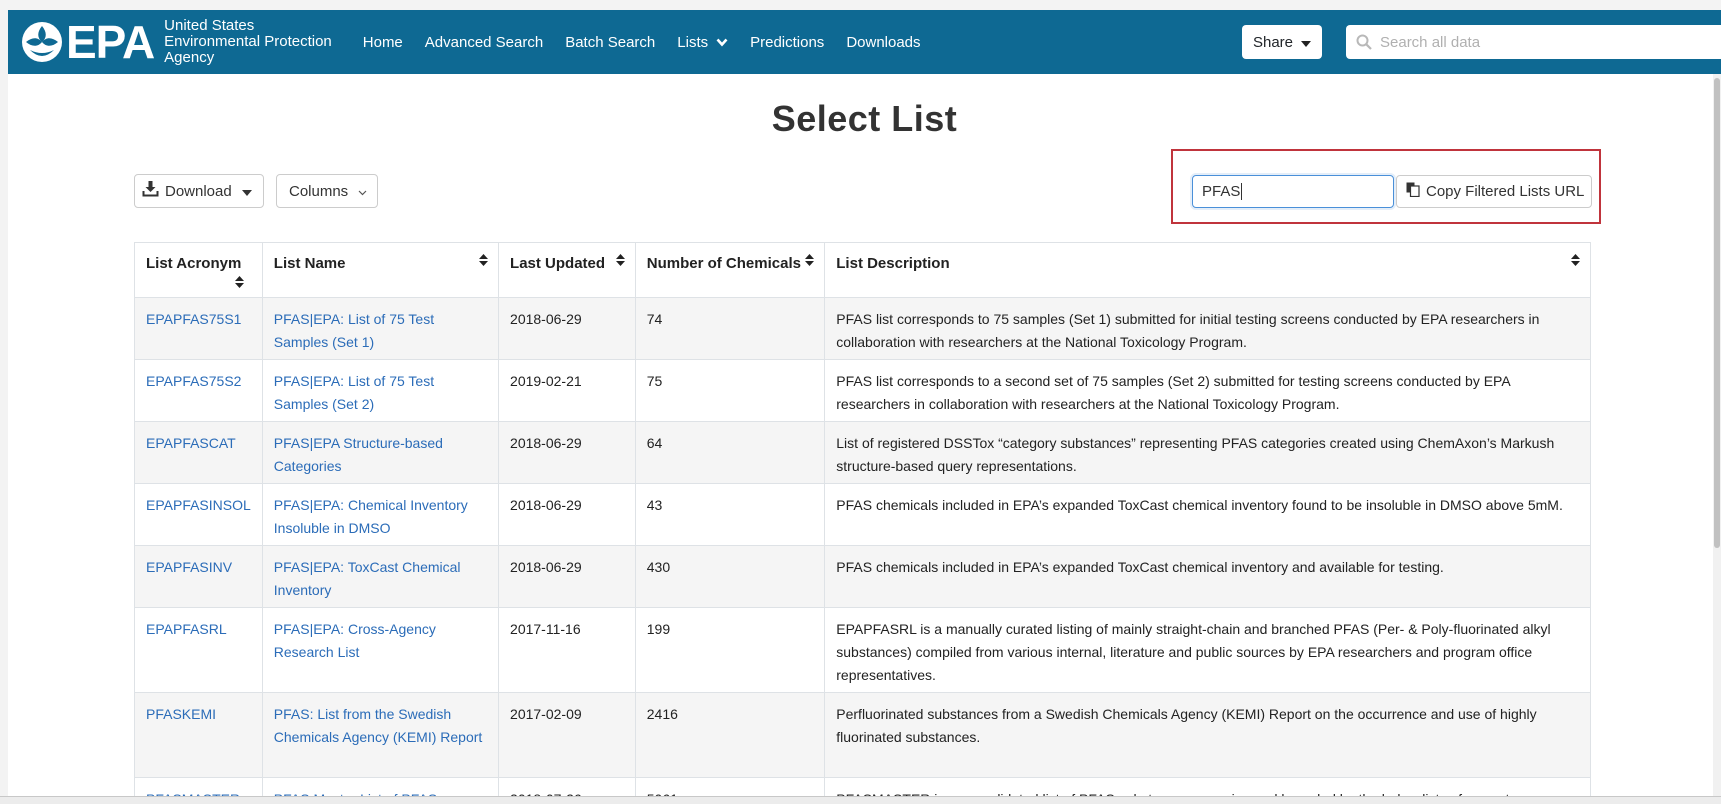  What do you see at coordinates (42, 42) in the screenshot?
I see `epa-flower-icon` at bounding box center [42, 42].